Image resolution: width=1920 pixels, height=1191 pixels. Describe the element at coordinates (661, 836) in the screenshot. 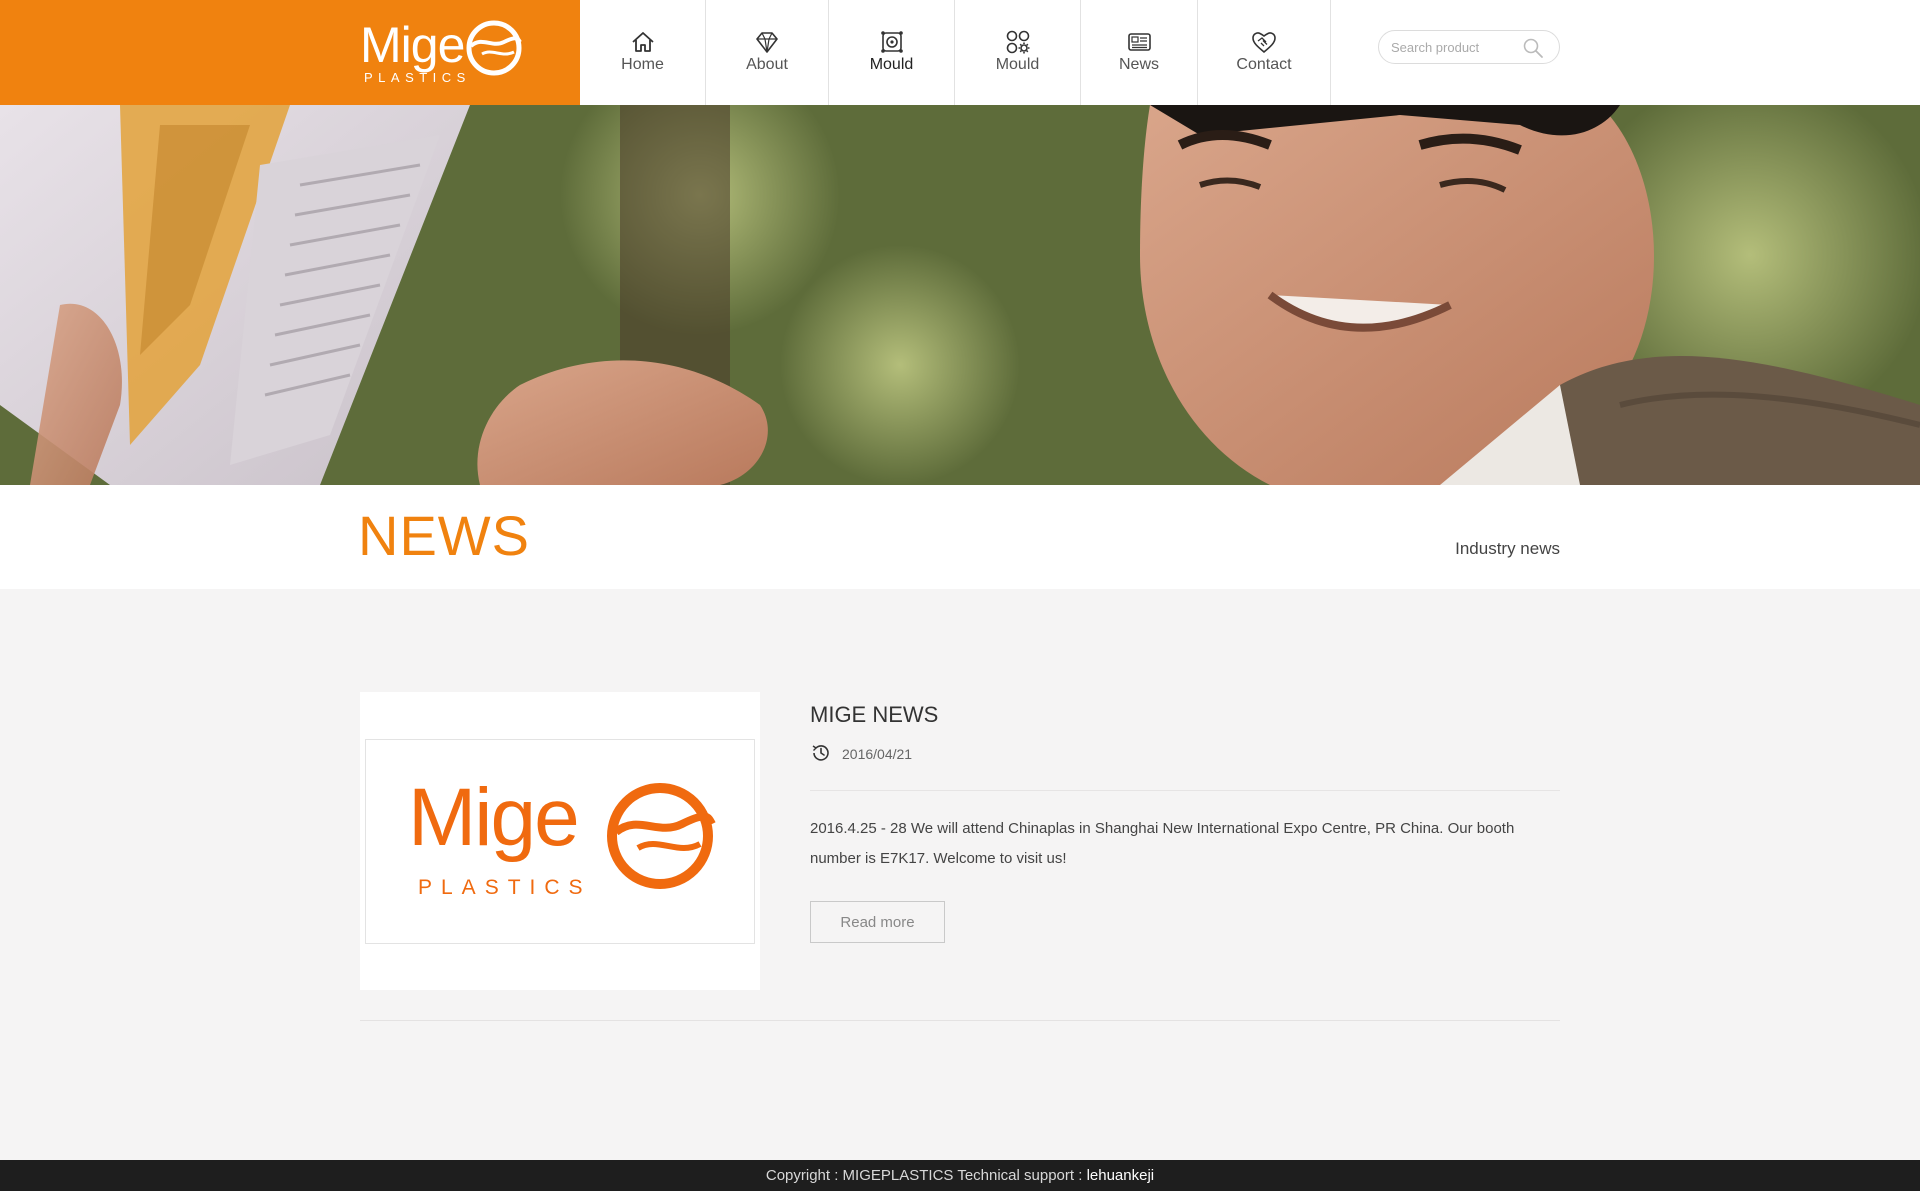

I see `thumbnail-logo-swirl-icon` at that location.